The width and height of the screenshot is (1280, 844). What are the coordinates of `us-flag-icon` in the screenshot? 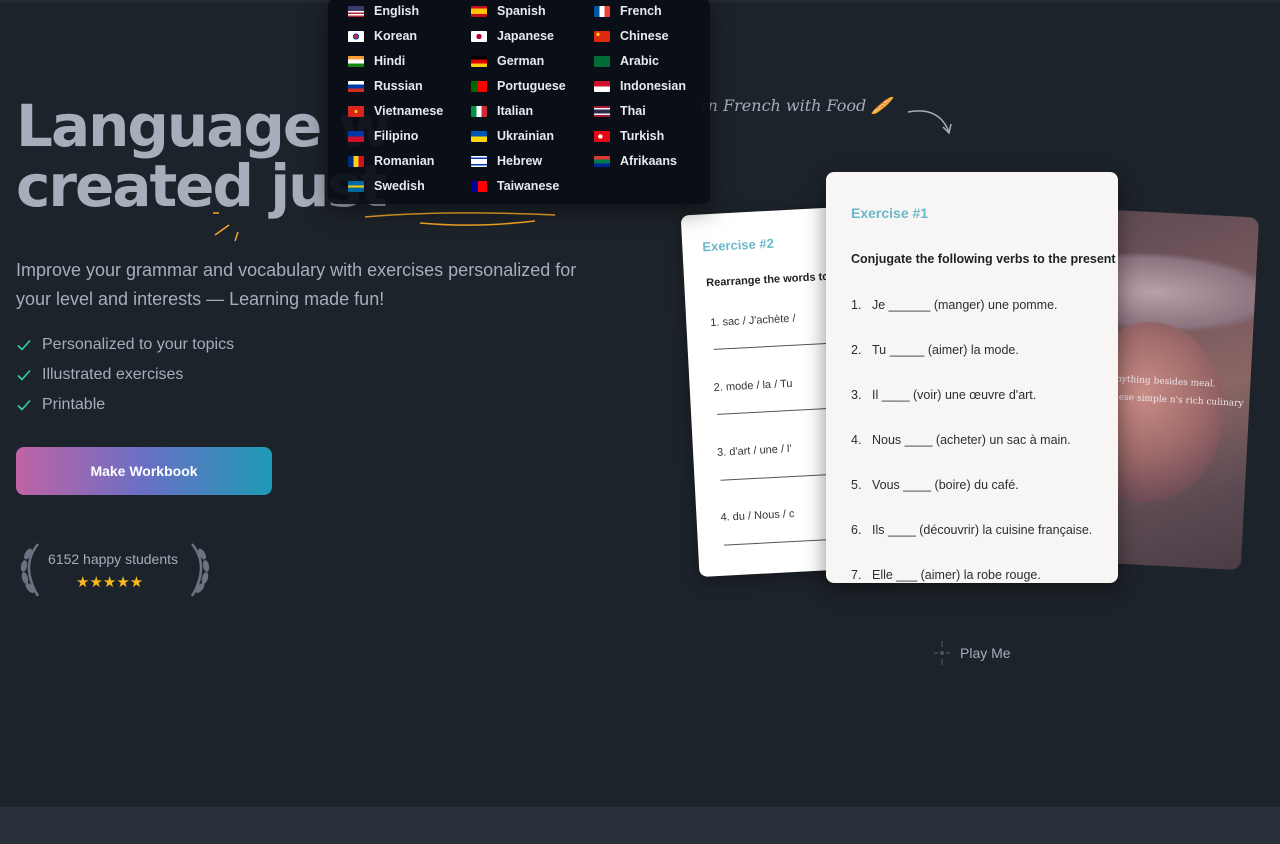 It's located at (356, 11).